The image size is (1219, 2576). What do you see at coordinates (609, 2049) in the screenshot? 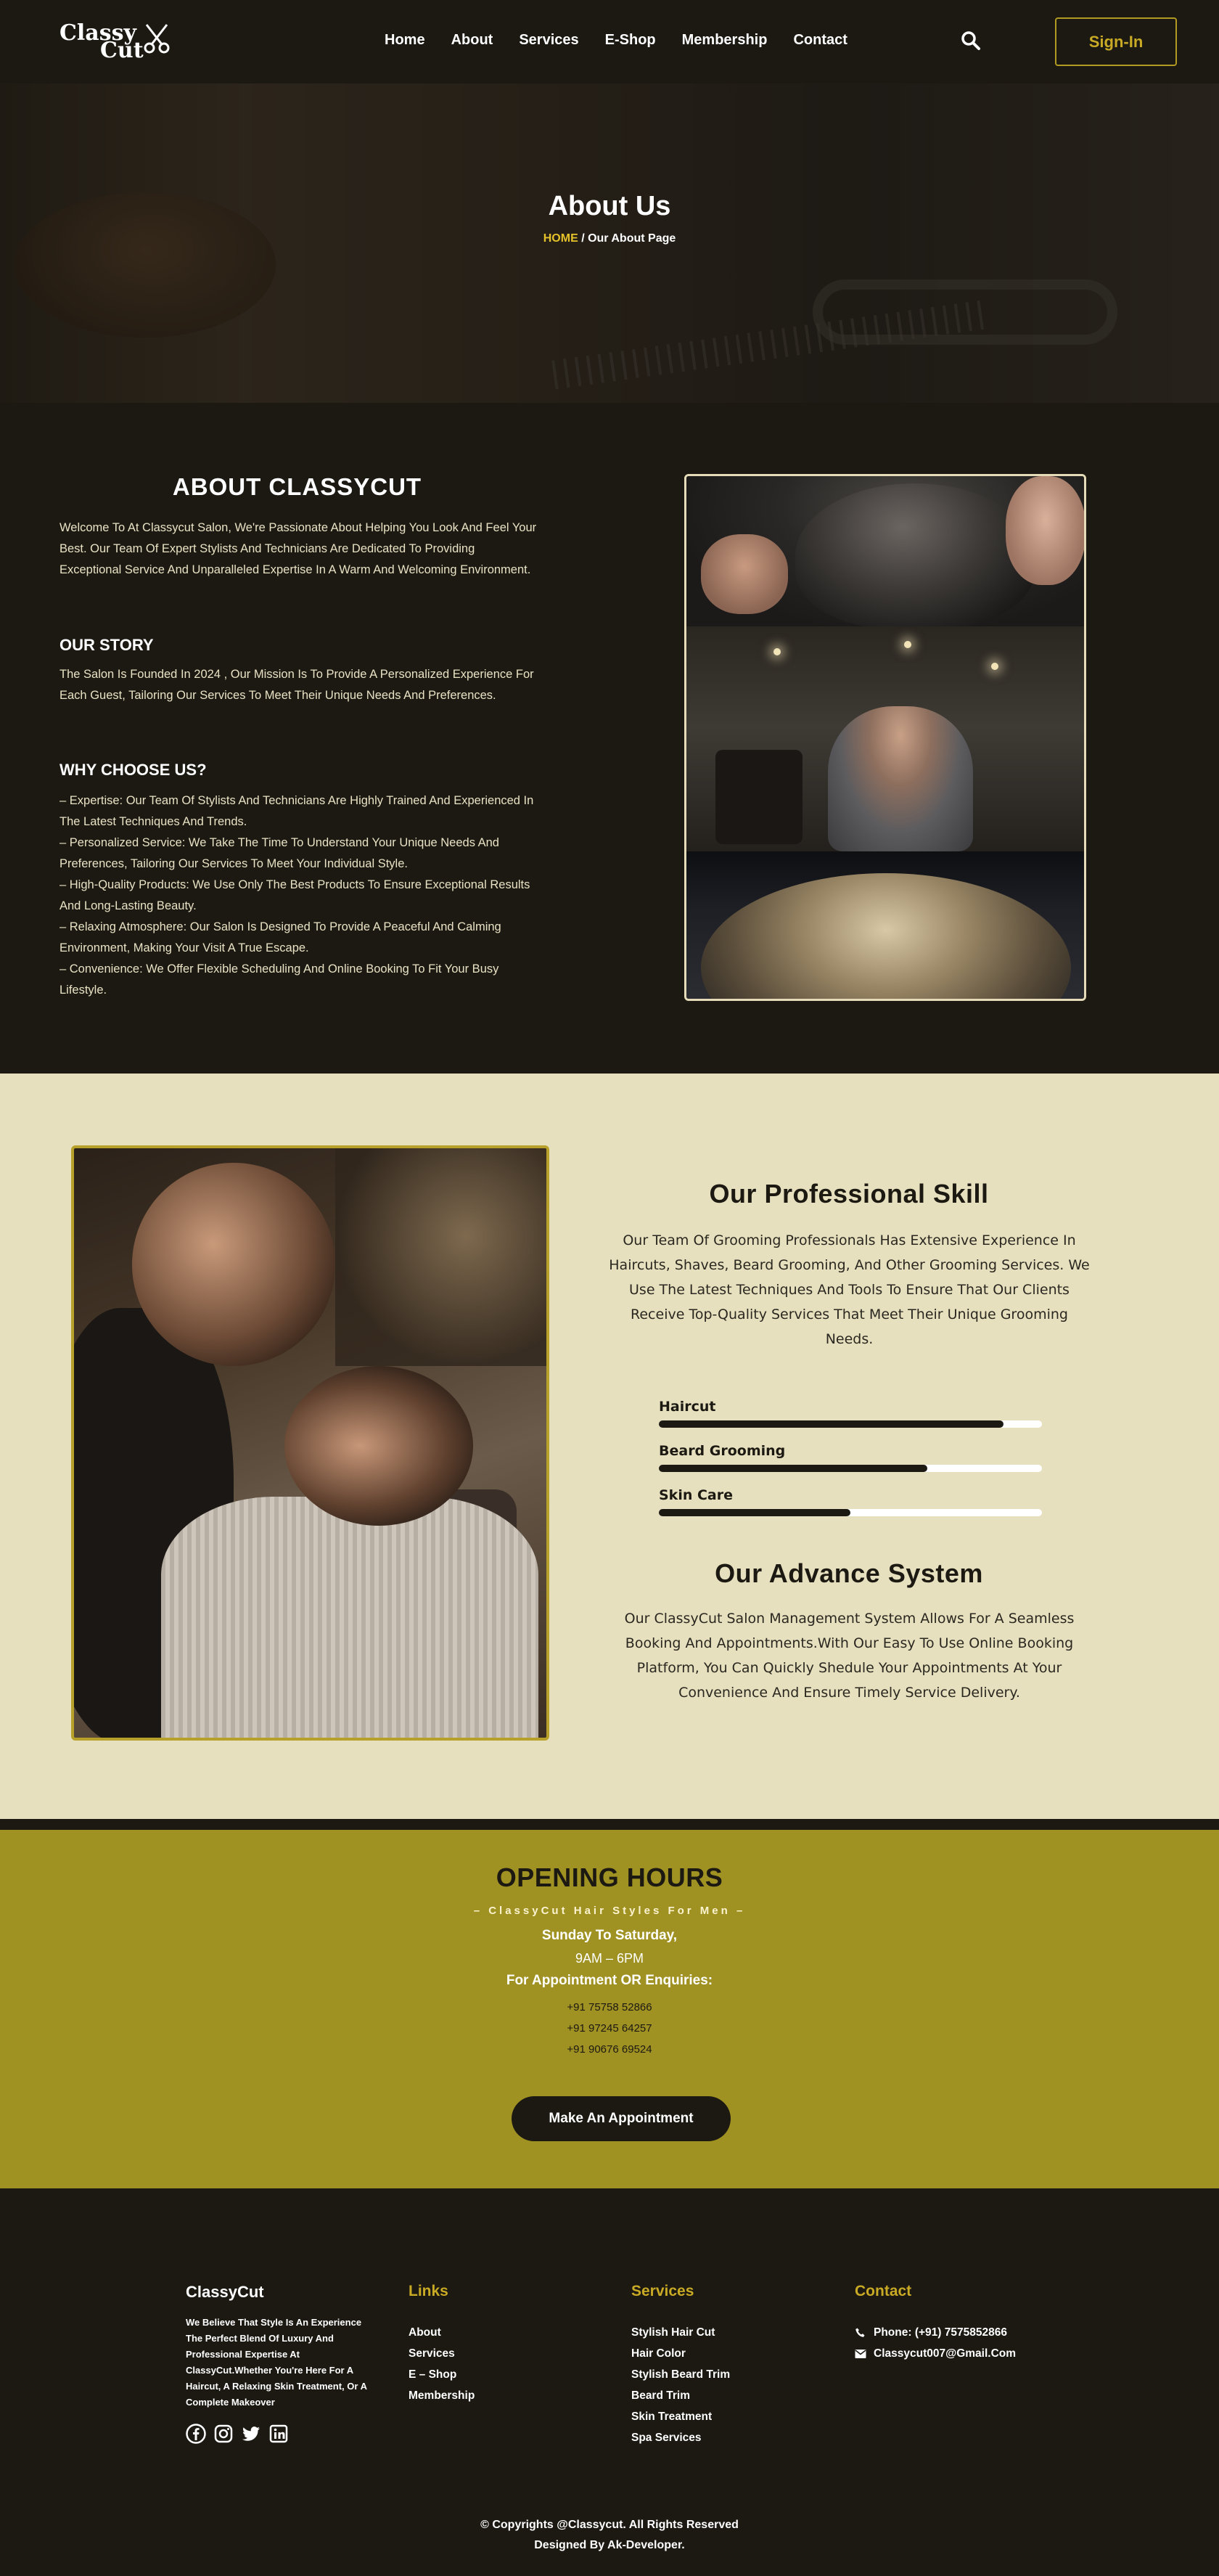
I see `phone-number-3: +91 90676 69524` at bounding box center [609, 2049].